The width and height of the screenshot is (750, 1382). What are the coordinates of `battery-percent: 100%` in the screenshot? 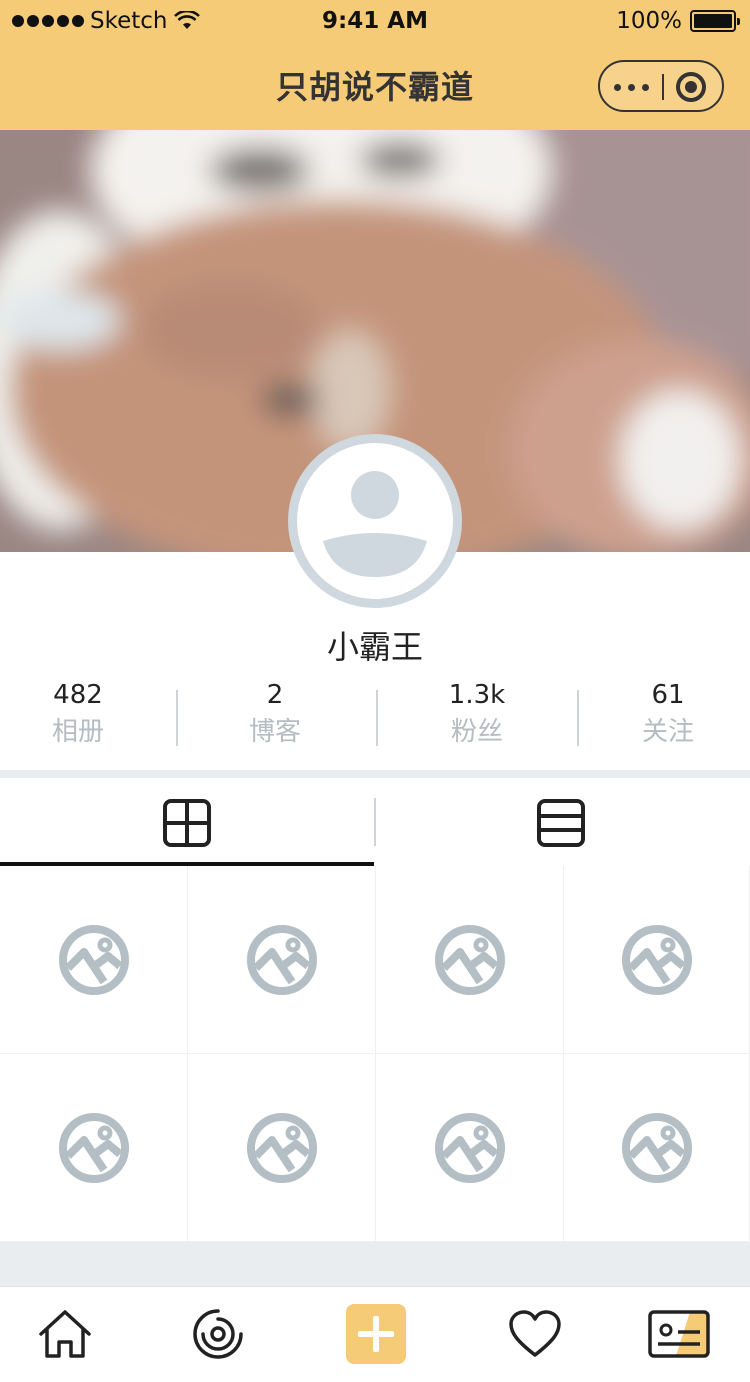 It's located at (649, 21).